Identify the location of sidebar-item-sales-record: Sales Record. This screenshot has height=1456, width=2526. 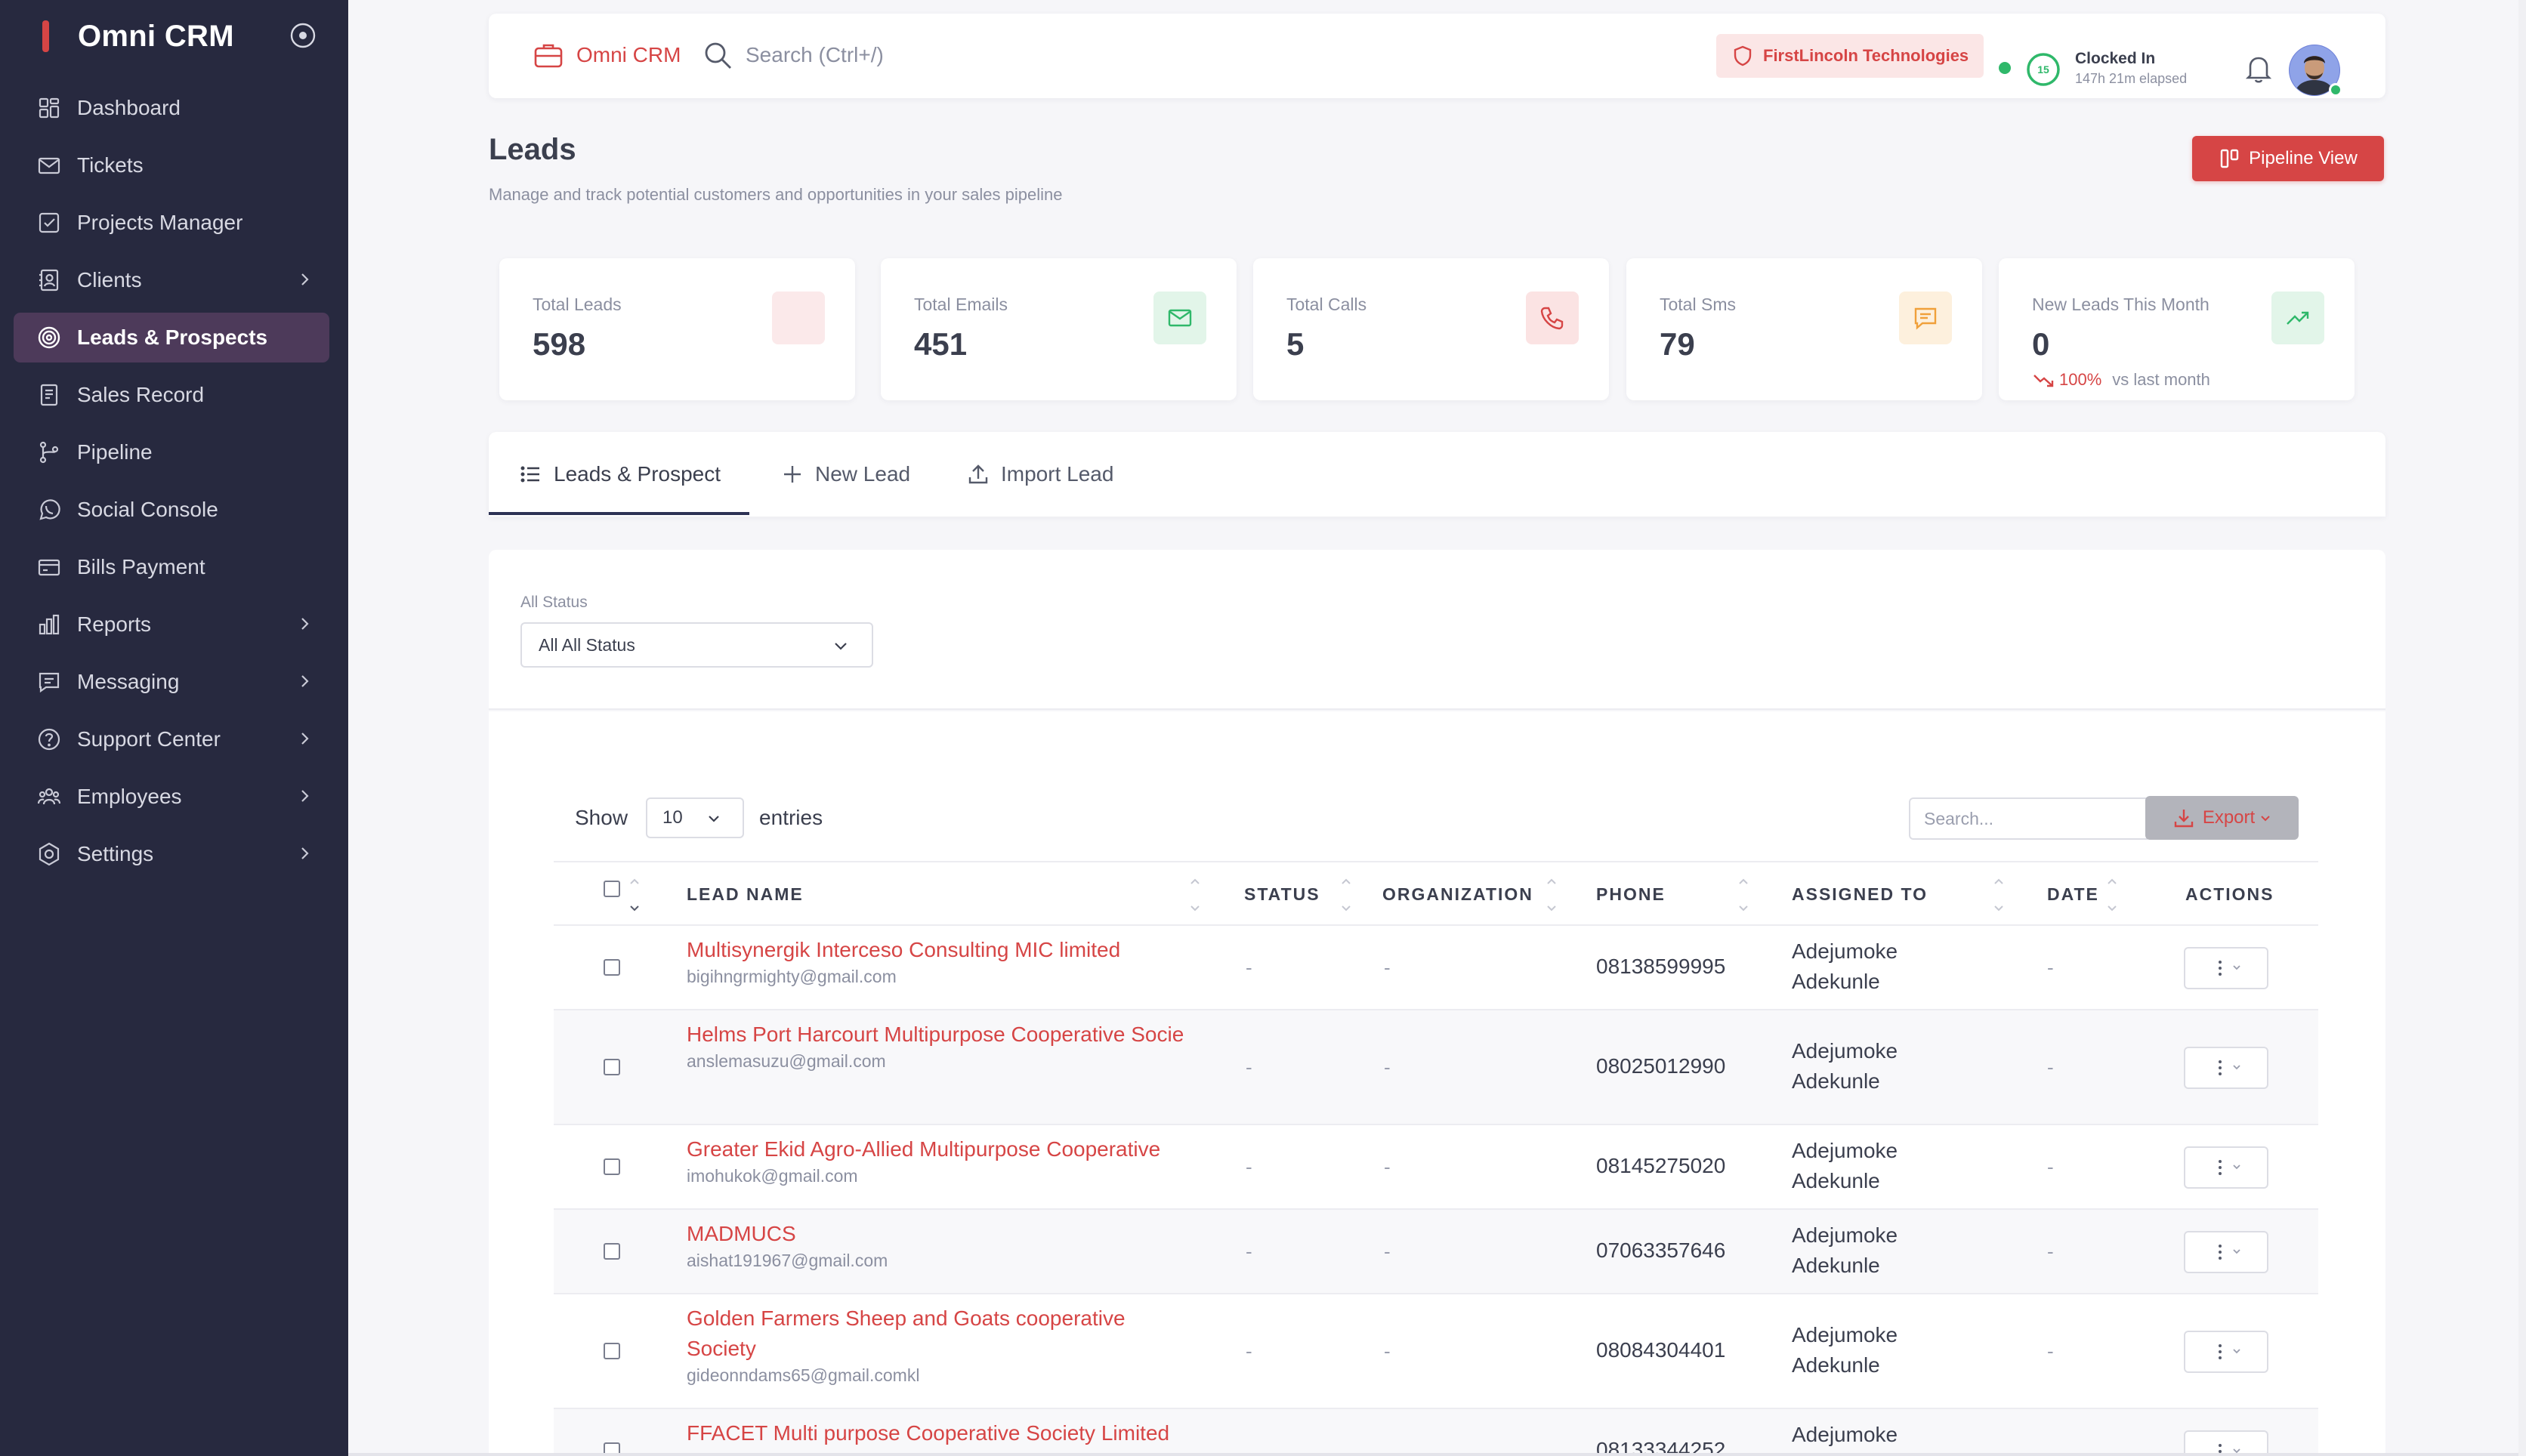
(171, 395).